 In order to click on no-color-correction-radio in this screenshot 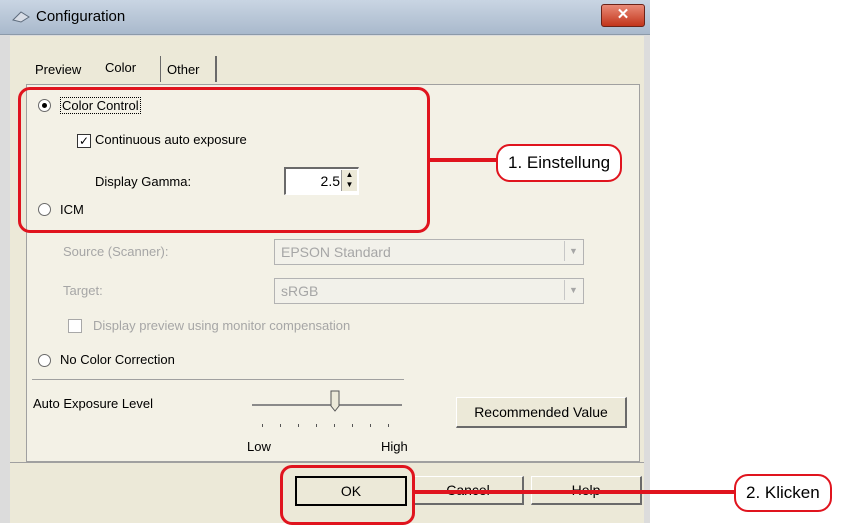, I will do `click(44, 360)`.